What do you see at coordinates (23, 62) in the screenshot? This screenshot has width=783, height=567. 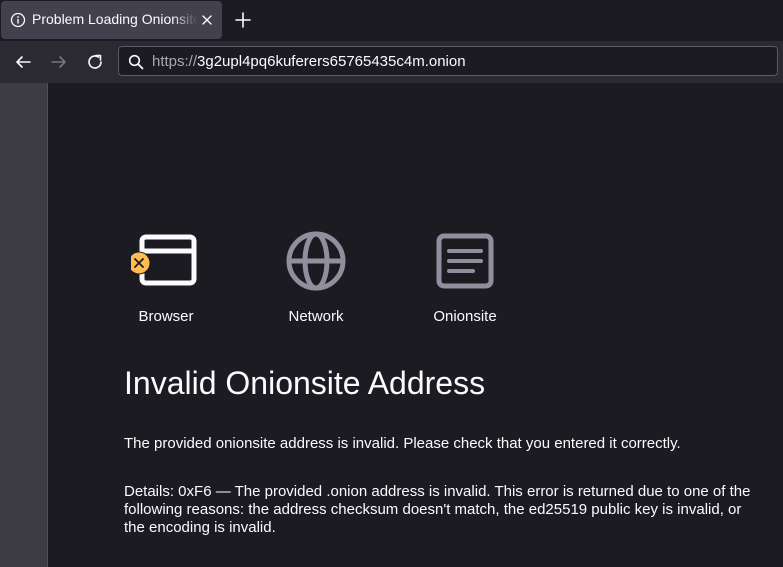 I see `back-arrow-icon` at bounding box center [23, 62].